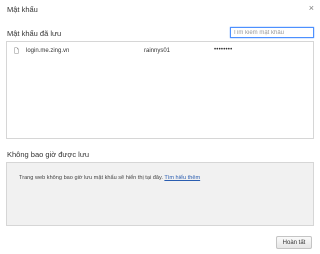 Image resolution: width=320 pixels, height=254 pixels. I want to click on password-entry-row: login.me.zing.vn rainnys01 ••••••••, so click(160, 52).